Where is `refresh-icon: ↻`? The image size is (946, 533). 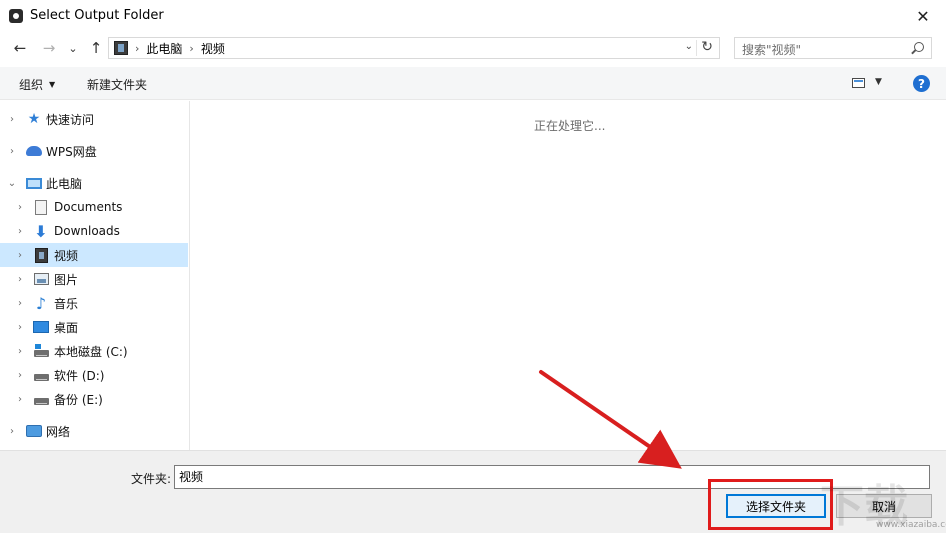
refresh-icon: ↻ is located at coordinates (707, 47).